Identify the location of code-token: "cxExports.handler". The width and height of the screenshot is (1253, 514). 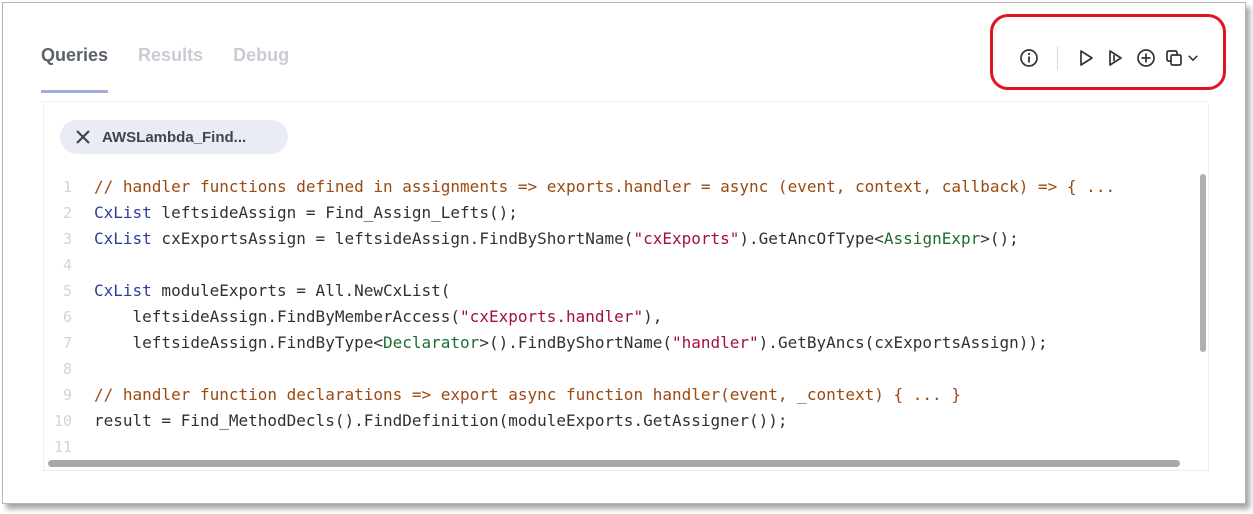
(552, 316).